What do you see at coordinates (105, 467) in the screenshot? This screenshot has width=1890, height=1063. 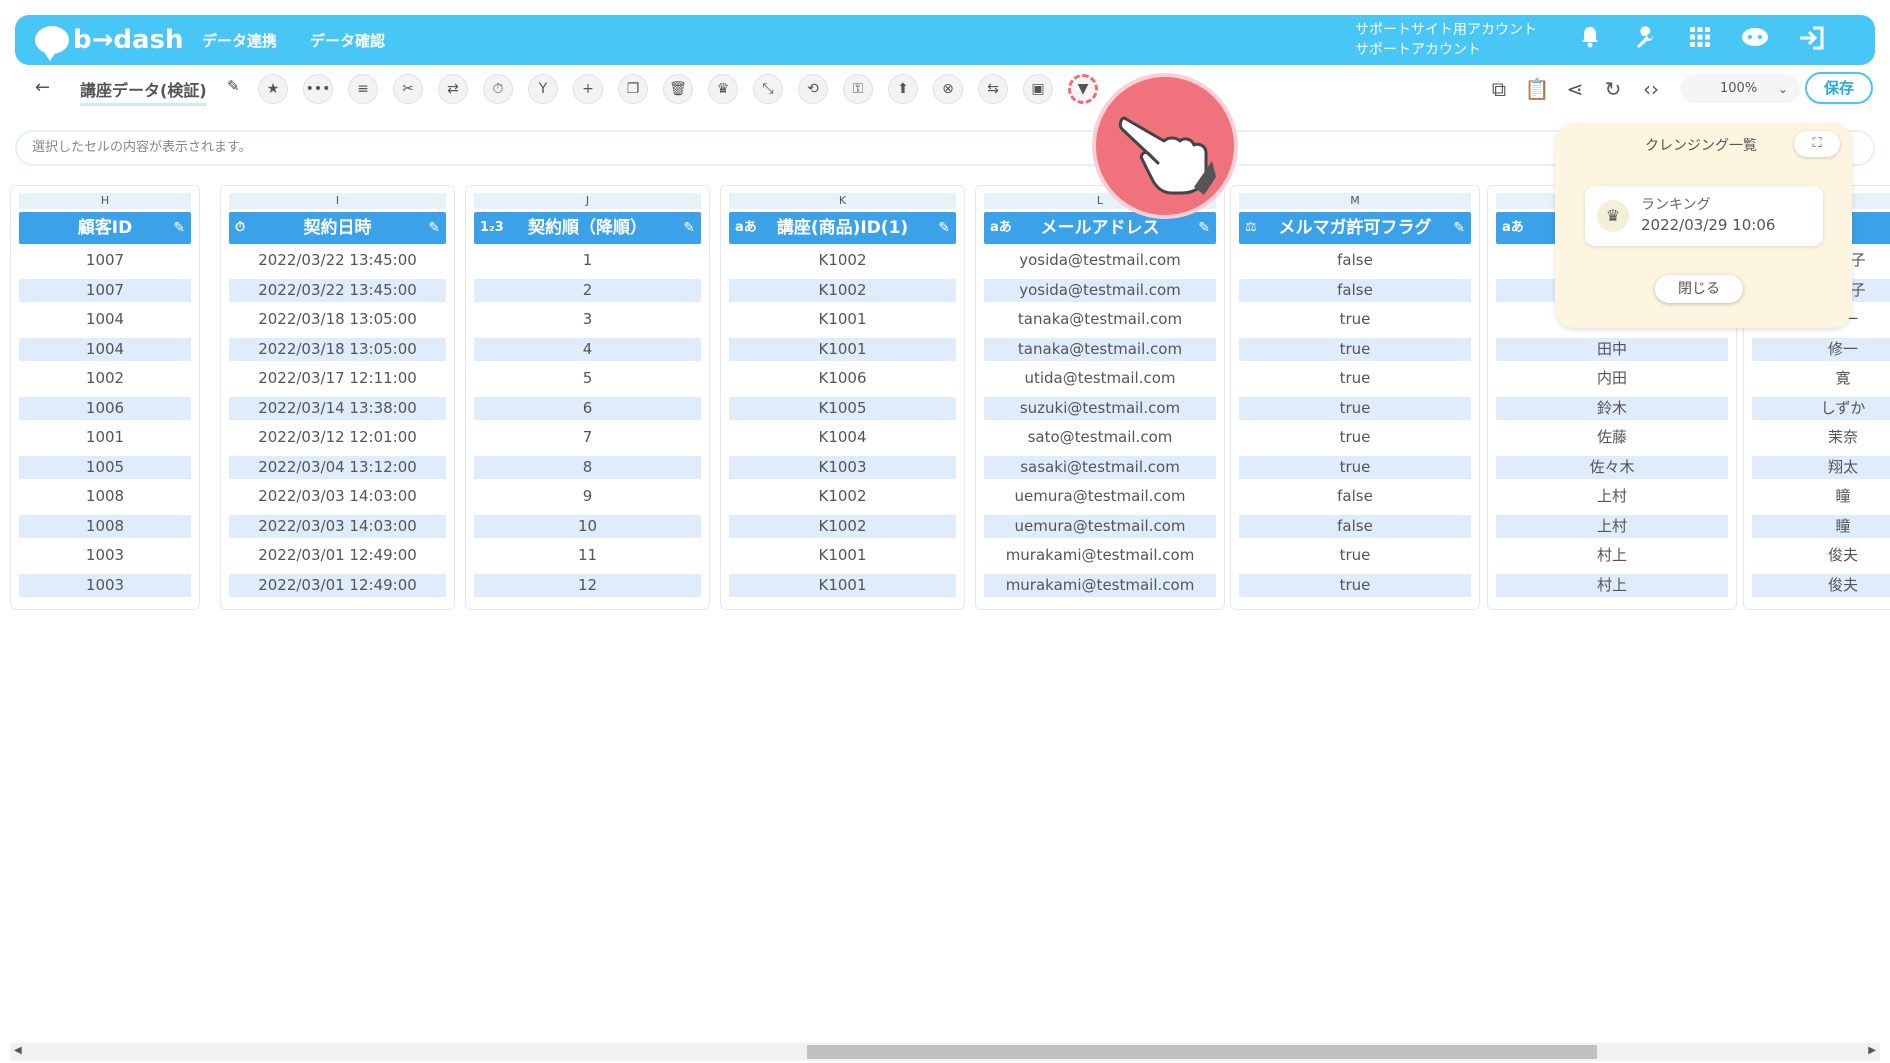 I see `table-cell: 1005` at bounding box center [105, 467].